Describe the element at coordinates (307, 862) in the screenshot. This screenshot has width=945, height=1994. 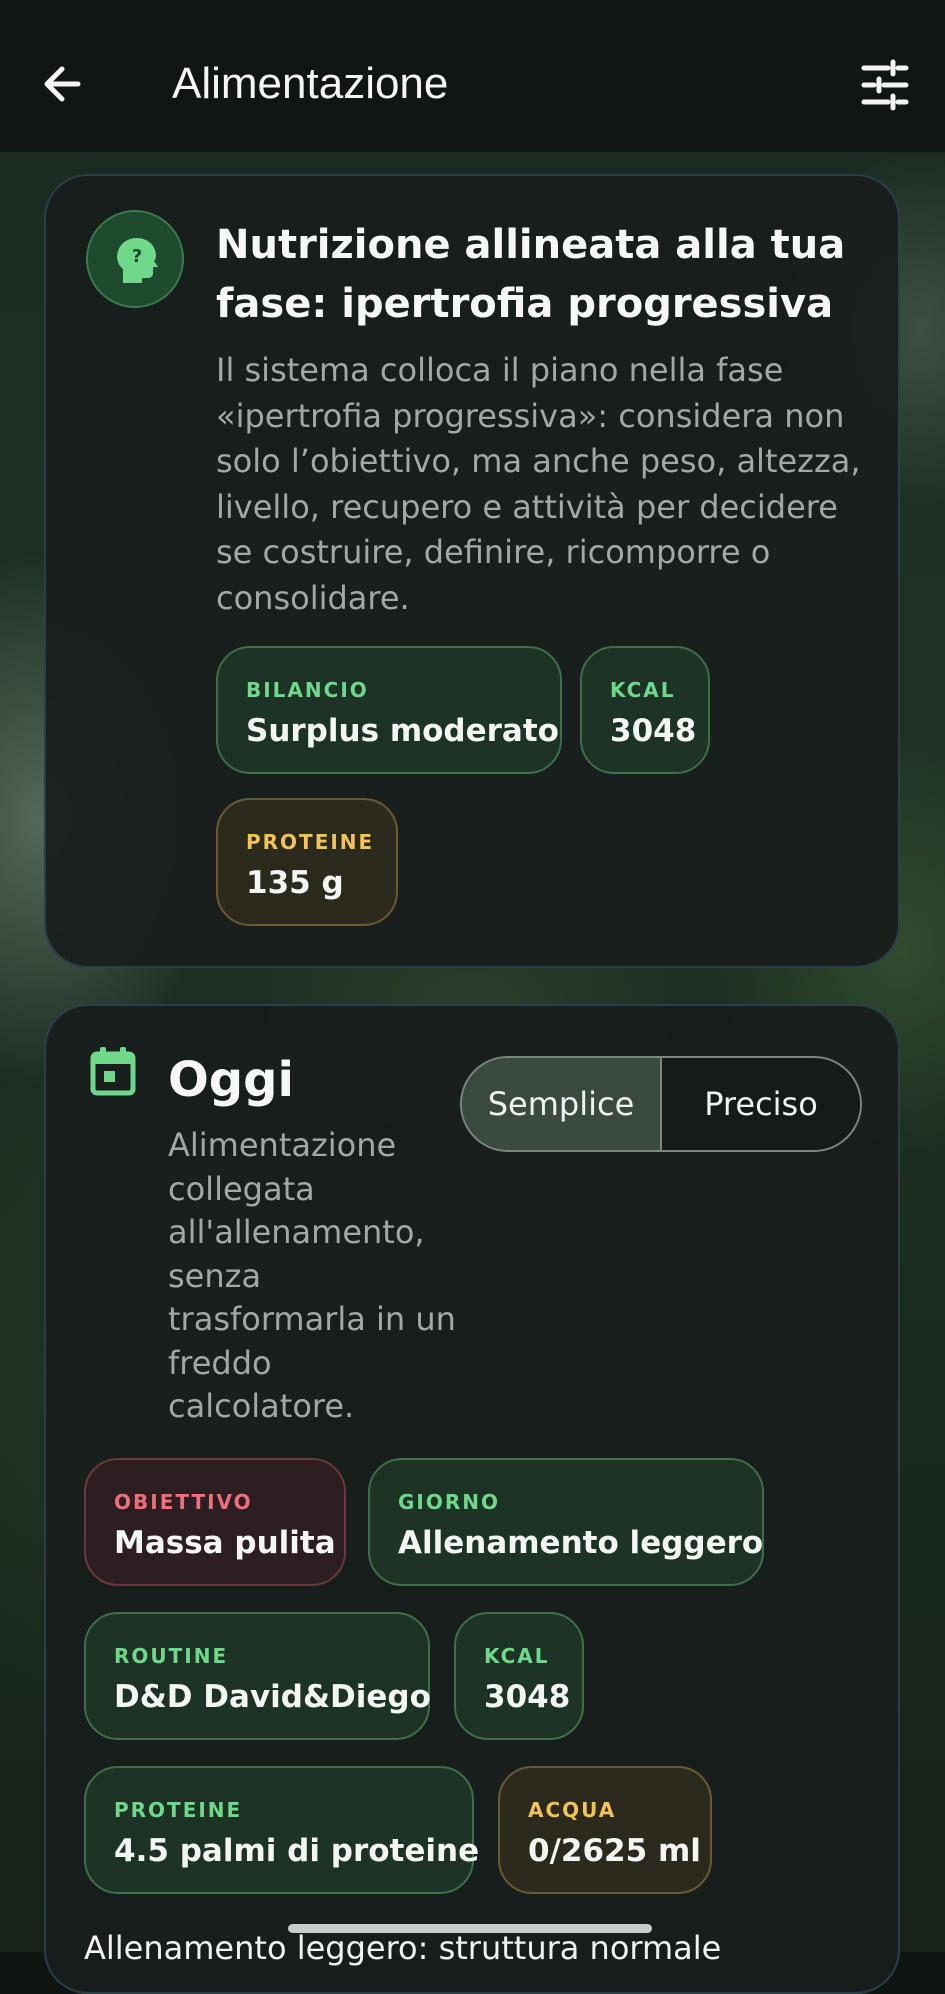
I see `chip-proteine: PROTEINE 135 g` at that location.